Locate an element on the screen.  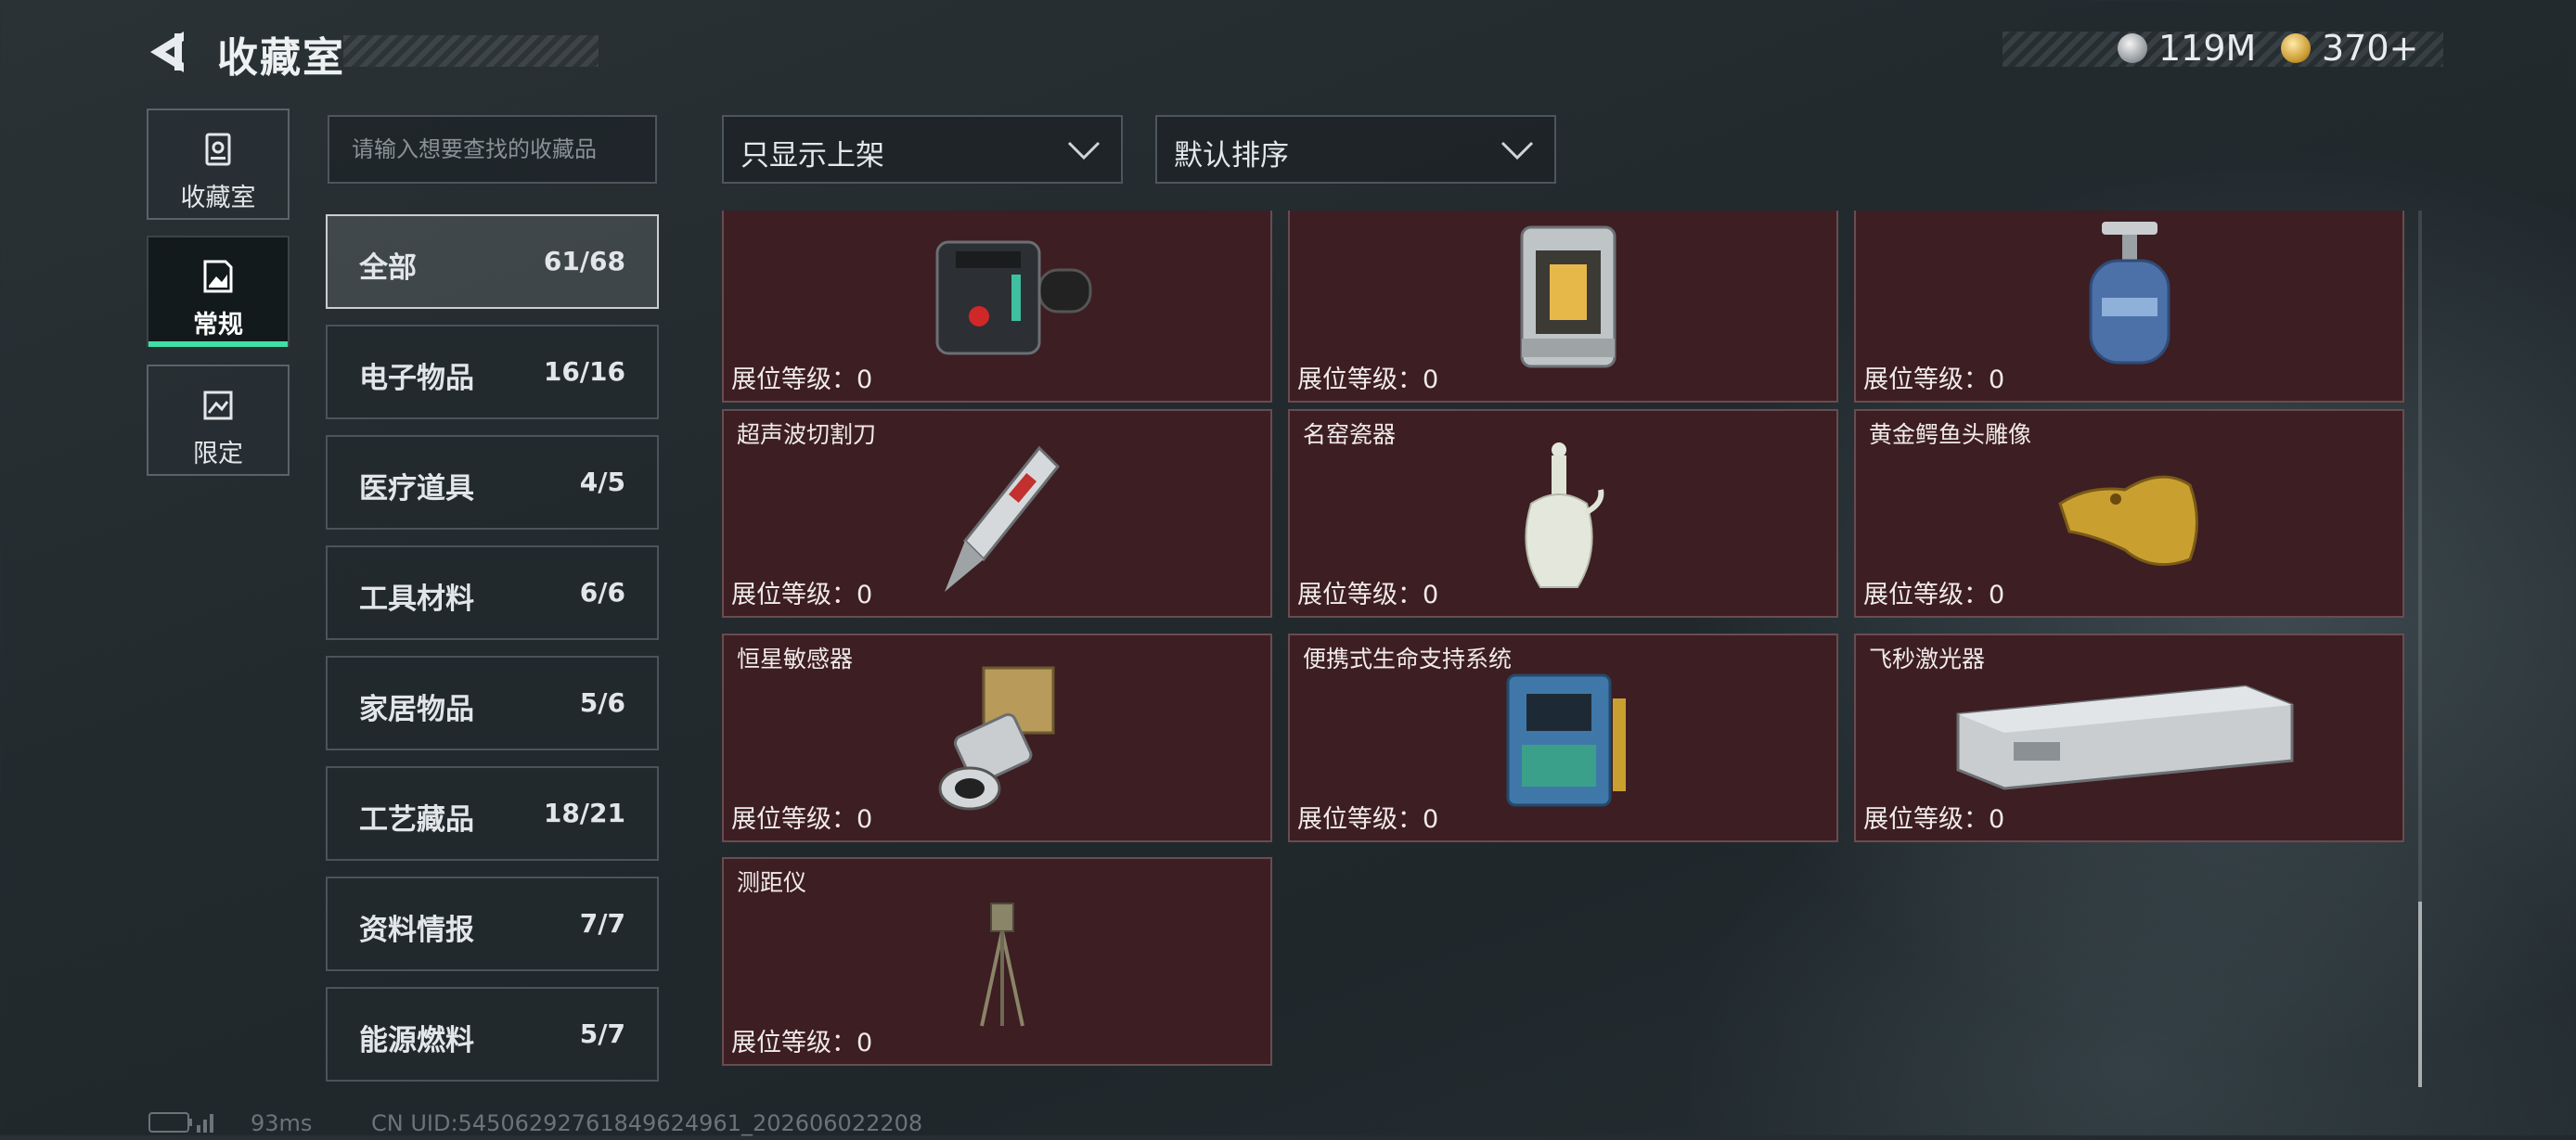
category-name: 电子物品 is located at coordinates (417, 378).